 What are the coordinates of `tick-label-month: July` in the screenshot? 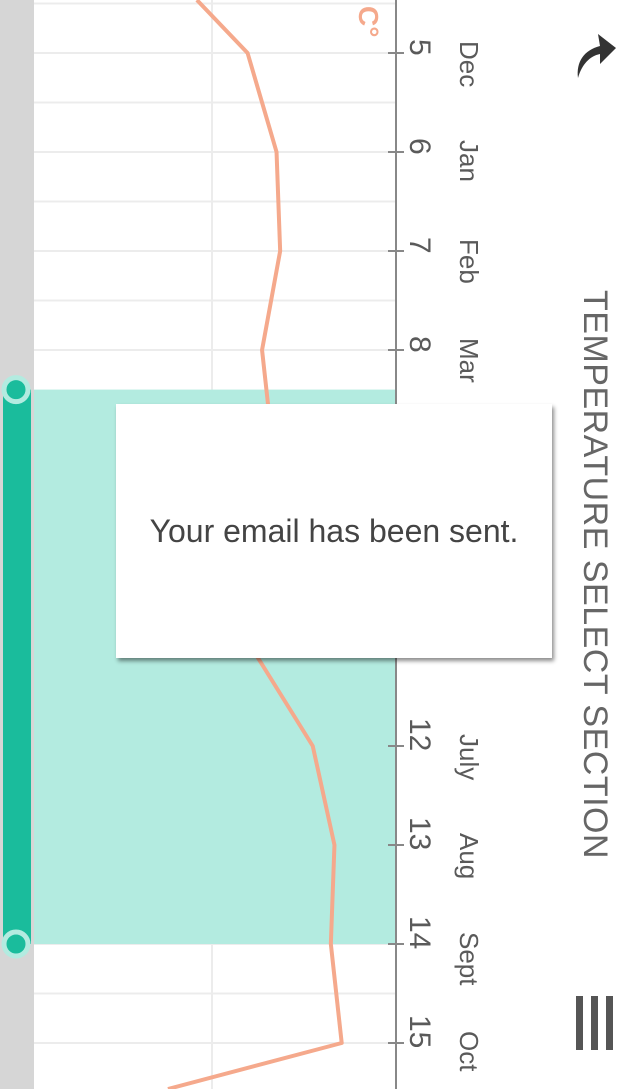 It's located at (469, 757).